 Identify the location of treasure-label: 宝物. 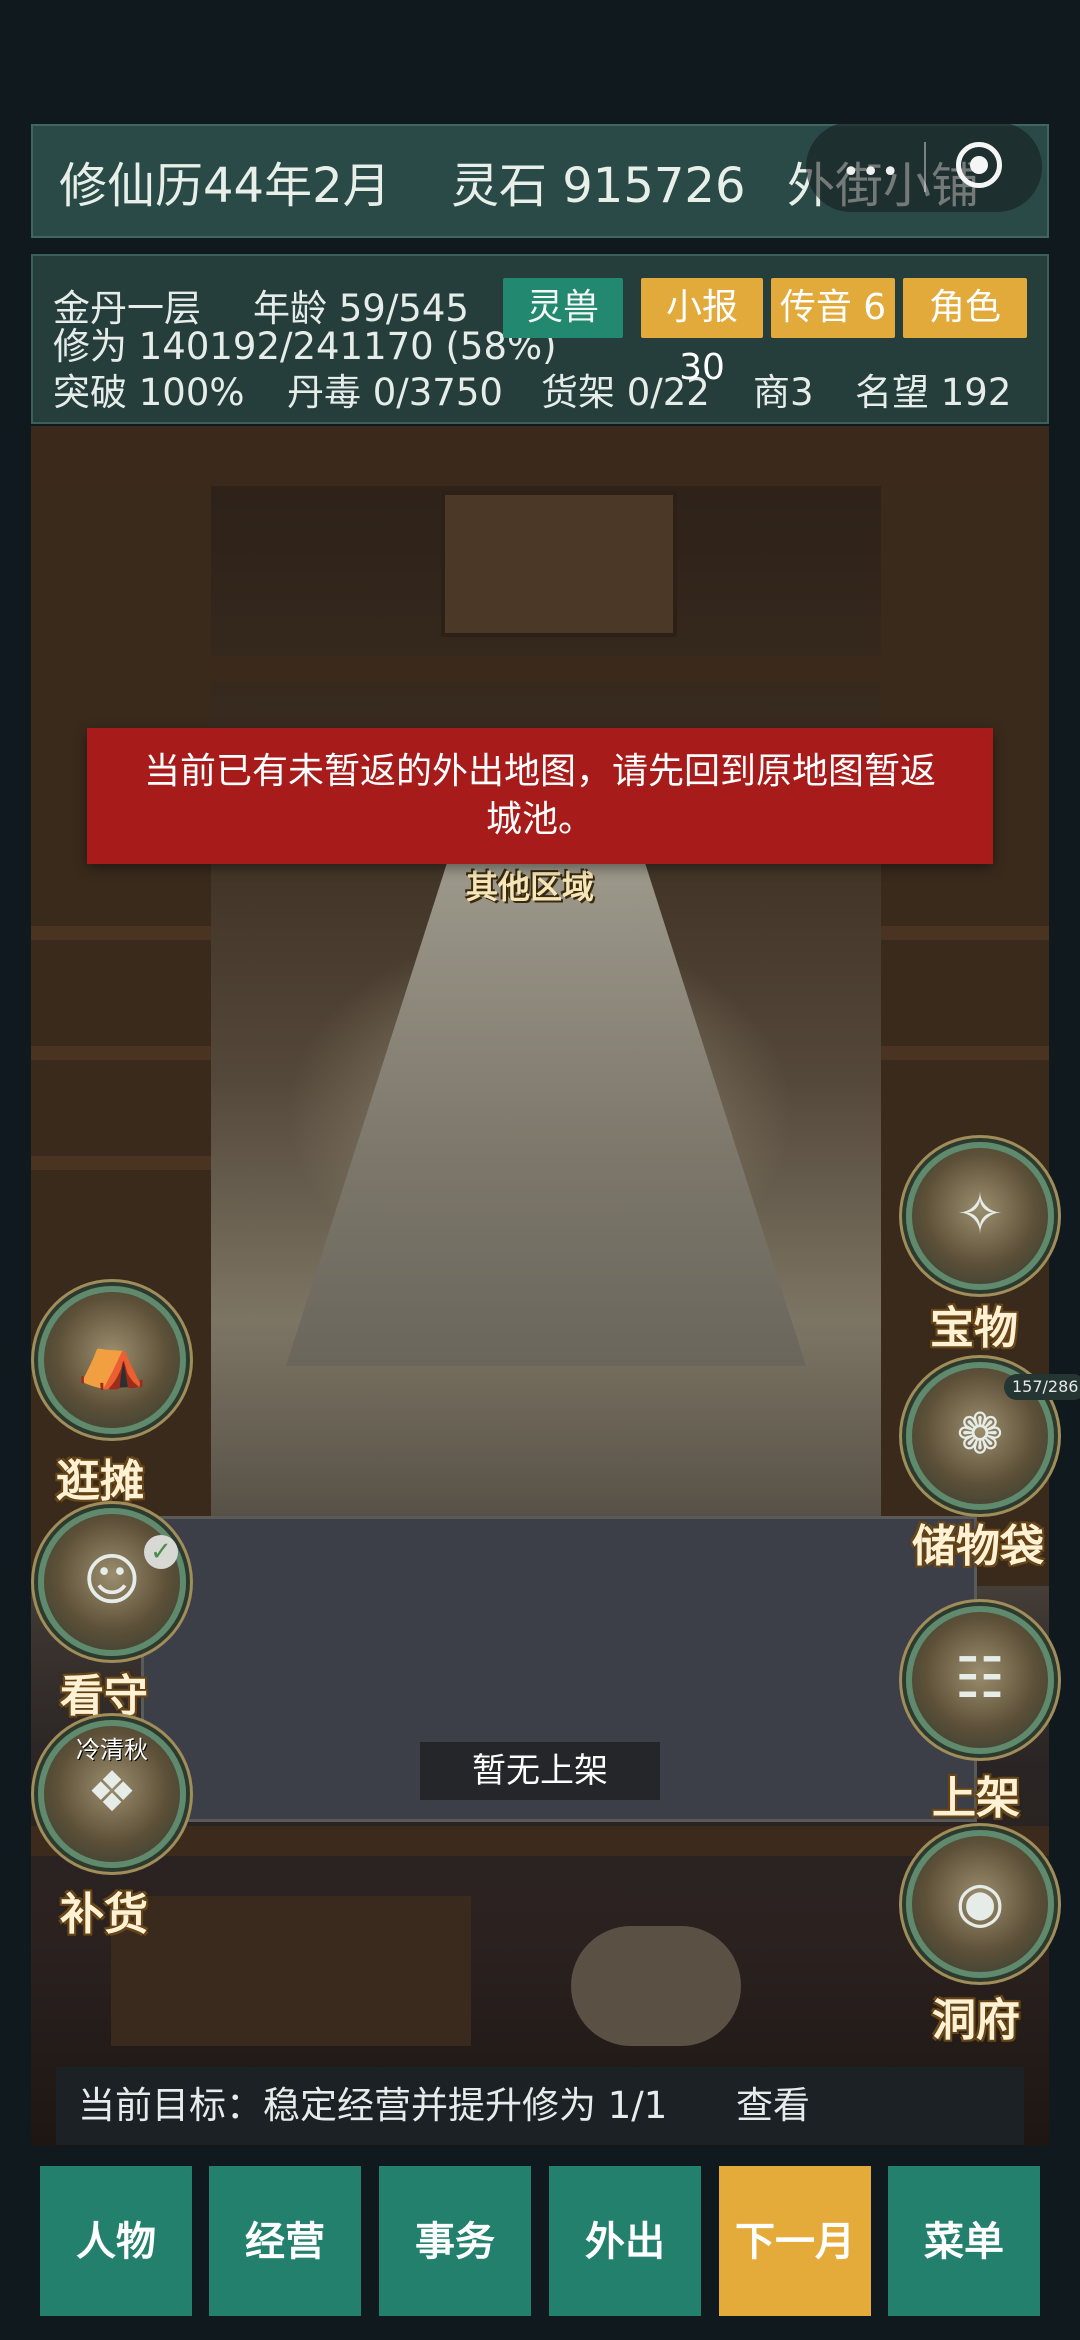
(974, 1328).